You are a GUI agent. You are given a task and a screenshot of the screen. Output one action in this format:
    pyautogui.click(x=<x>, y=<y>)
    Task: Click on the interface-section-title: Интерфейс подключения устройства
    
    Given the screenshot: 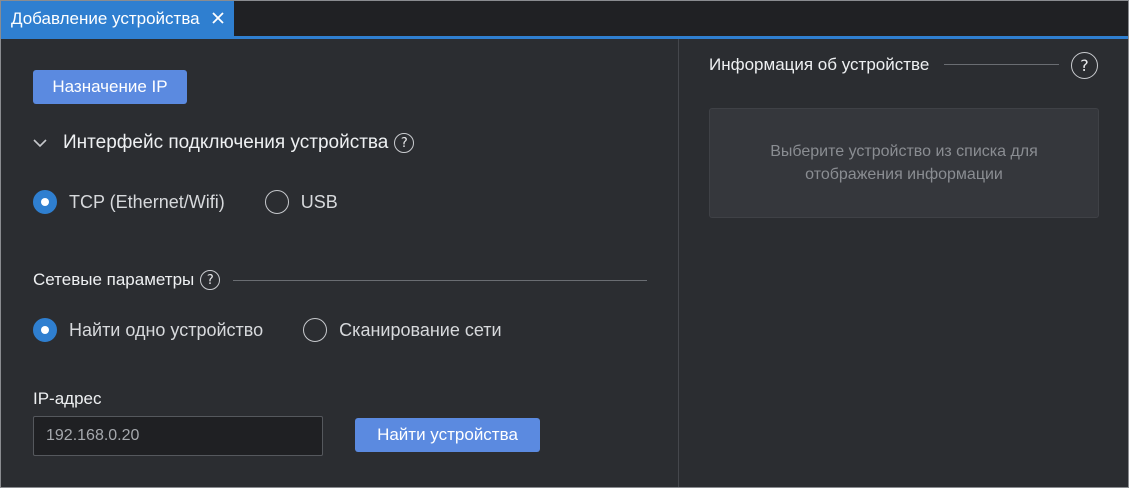 What is the action you would take?
    pyautogui.click(x=226, y=142)
    